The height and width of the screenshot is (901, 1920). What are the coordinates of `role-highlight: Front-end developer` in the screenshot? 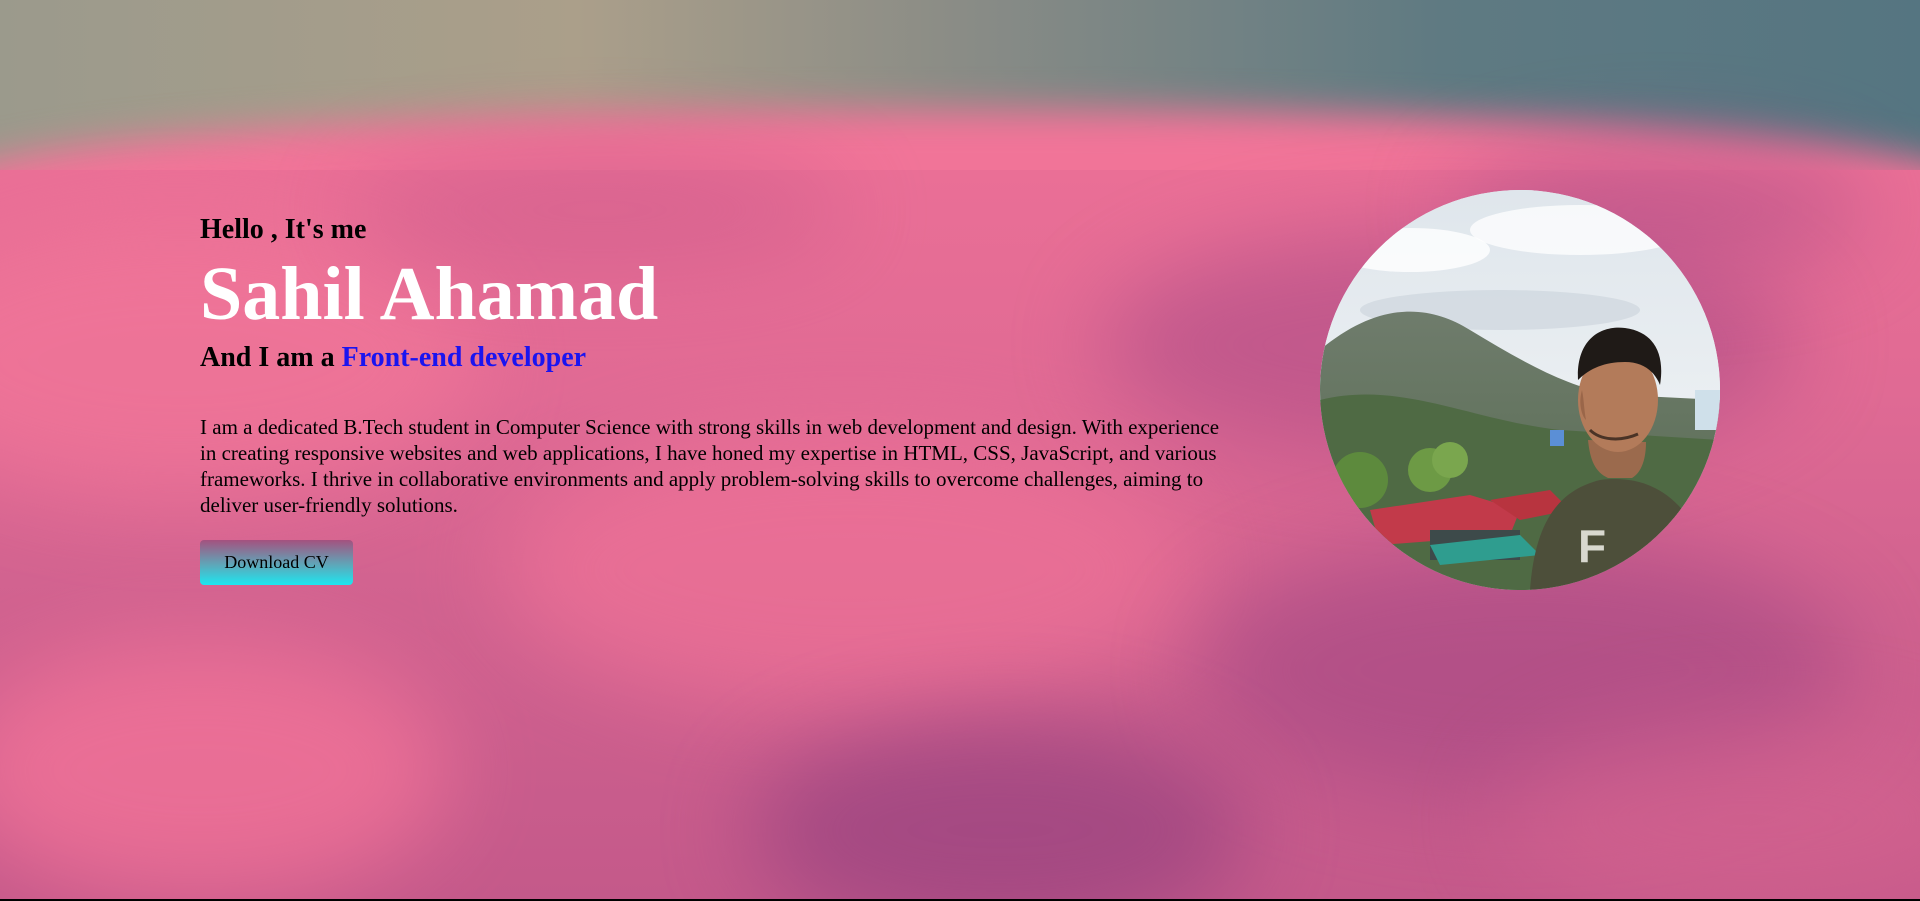 It's located at (464, 357).